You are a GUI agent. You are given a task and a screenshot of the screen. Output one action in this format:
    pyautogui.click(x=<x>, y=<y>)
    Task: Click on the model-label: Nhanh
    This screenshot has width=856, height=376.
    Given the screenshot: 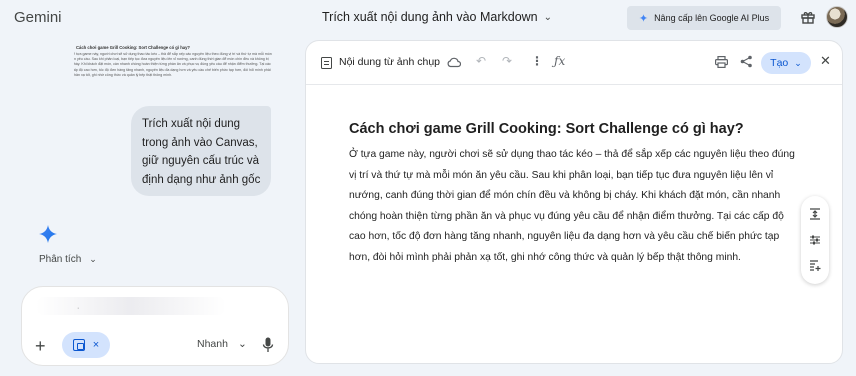 What is the action you would take?
    pyautogui.click(x=212, y=344)
    